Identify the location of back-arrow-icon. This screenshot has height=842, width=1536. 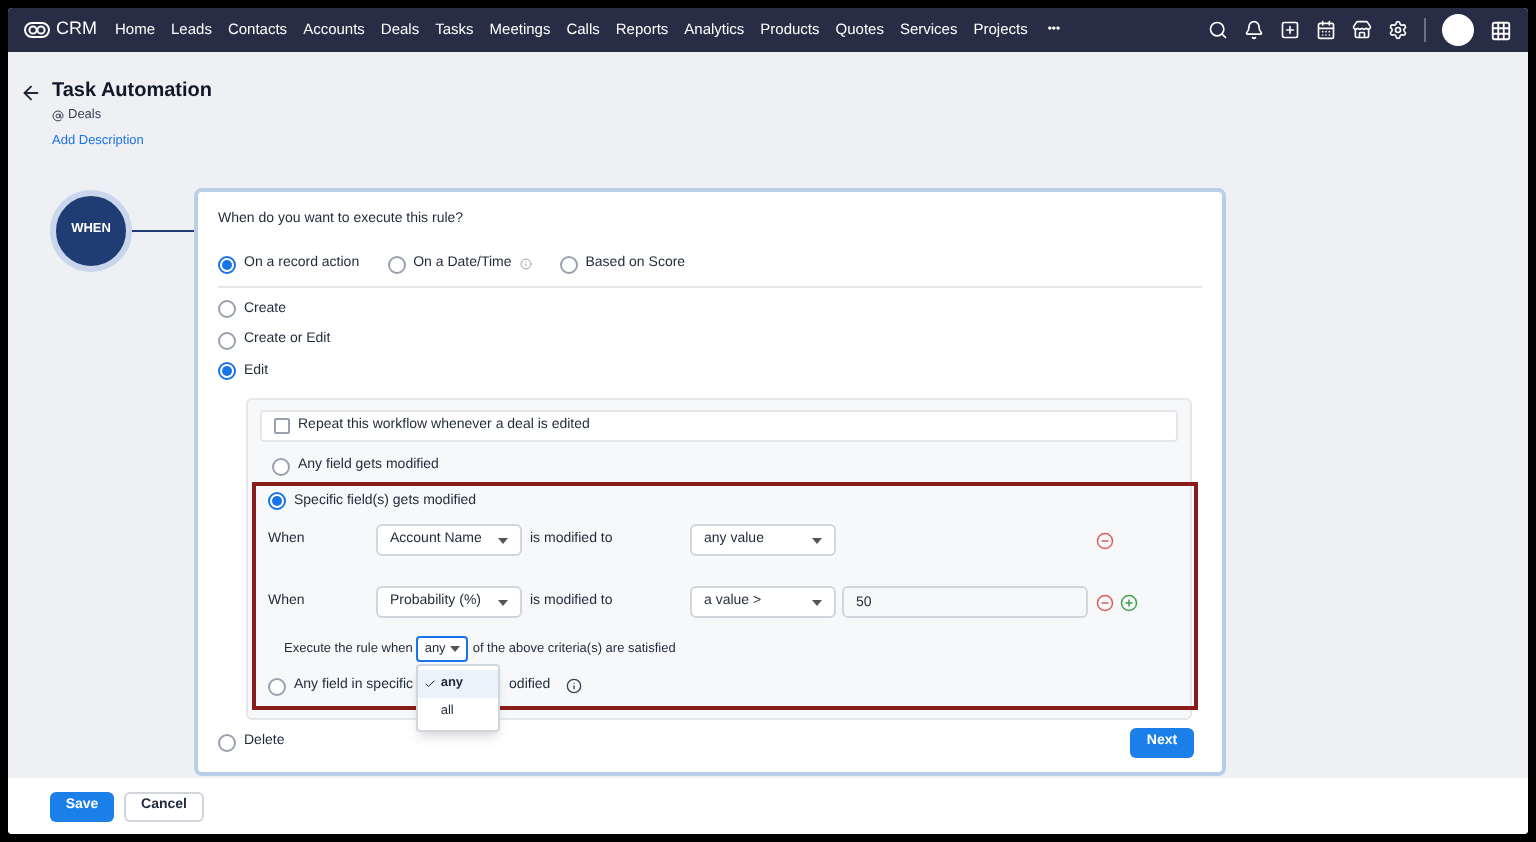
(31, 93).